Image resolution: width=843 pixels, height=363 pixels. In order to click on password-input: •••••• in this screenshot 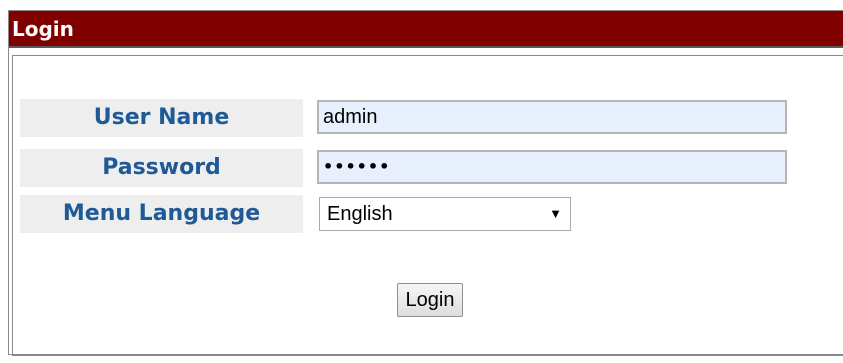, I will do `click(552, 167)`.